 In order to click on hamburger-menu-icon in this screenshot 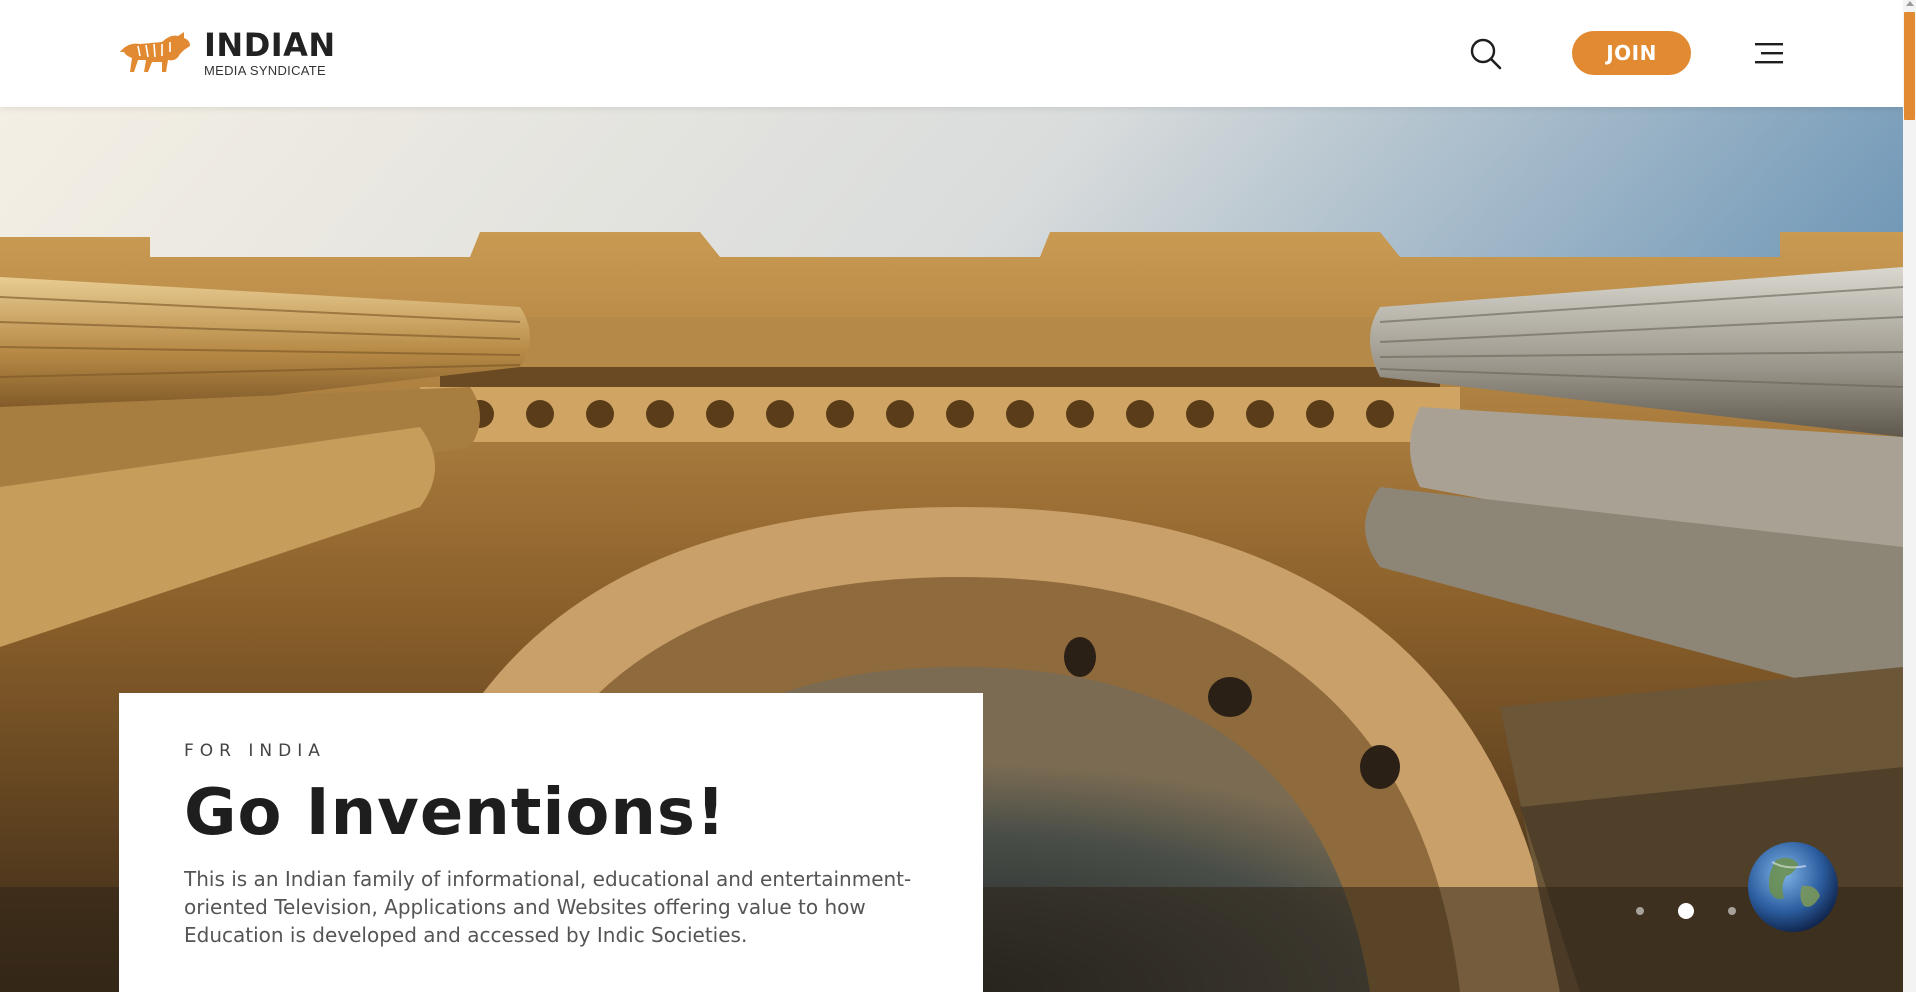, I will do `click(1769, 53)`.